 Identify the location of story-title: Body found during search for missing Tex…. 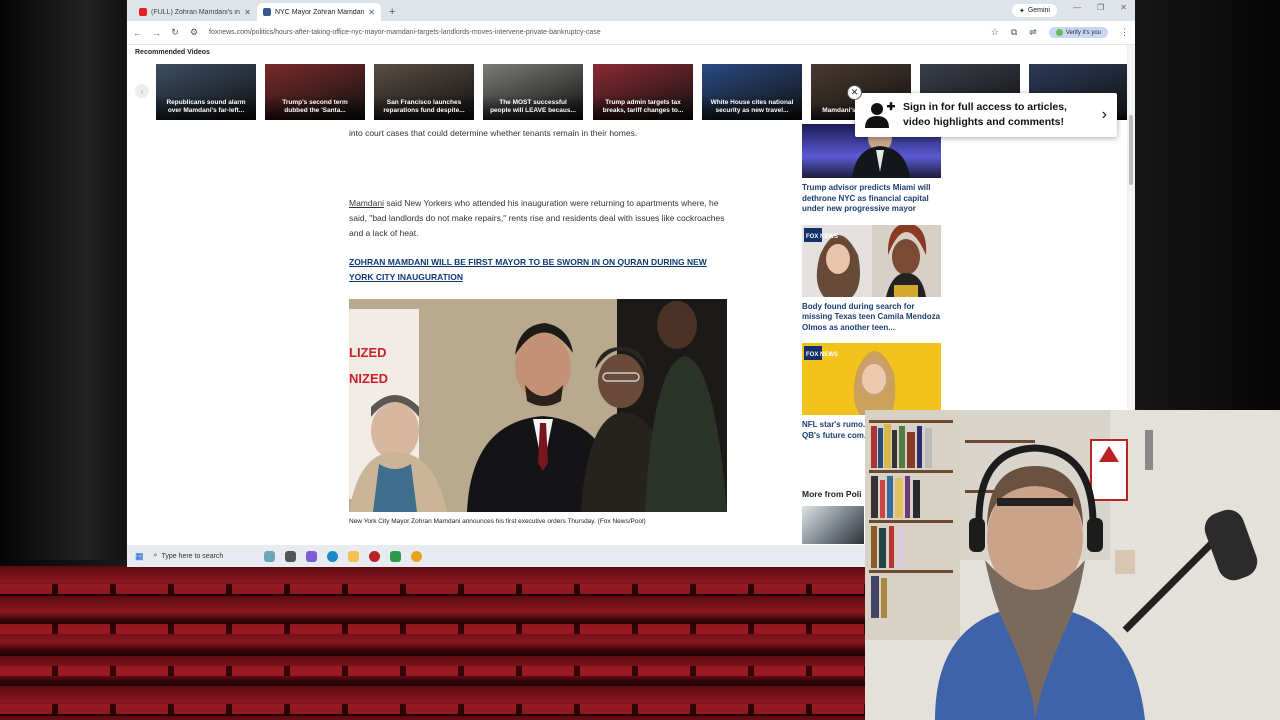
(872, 318).